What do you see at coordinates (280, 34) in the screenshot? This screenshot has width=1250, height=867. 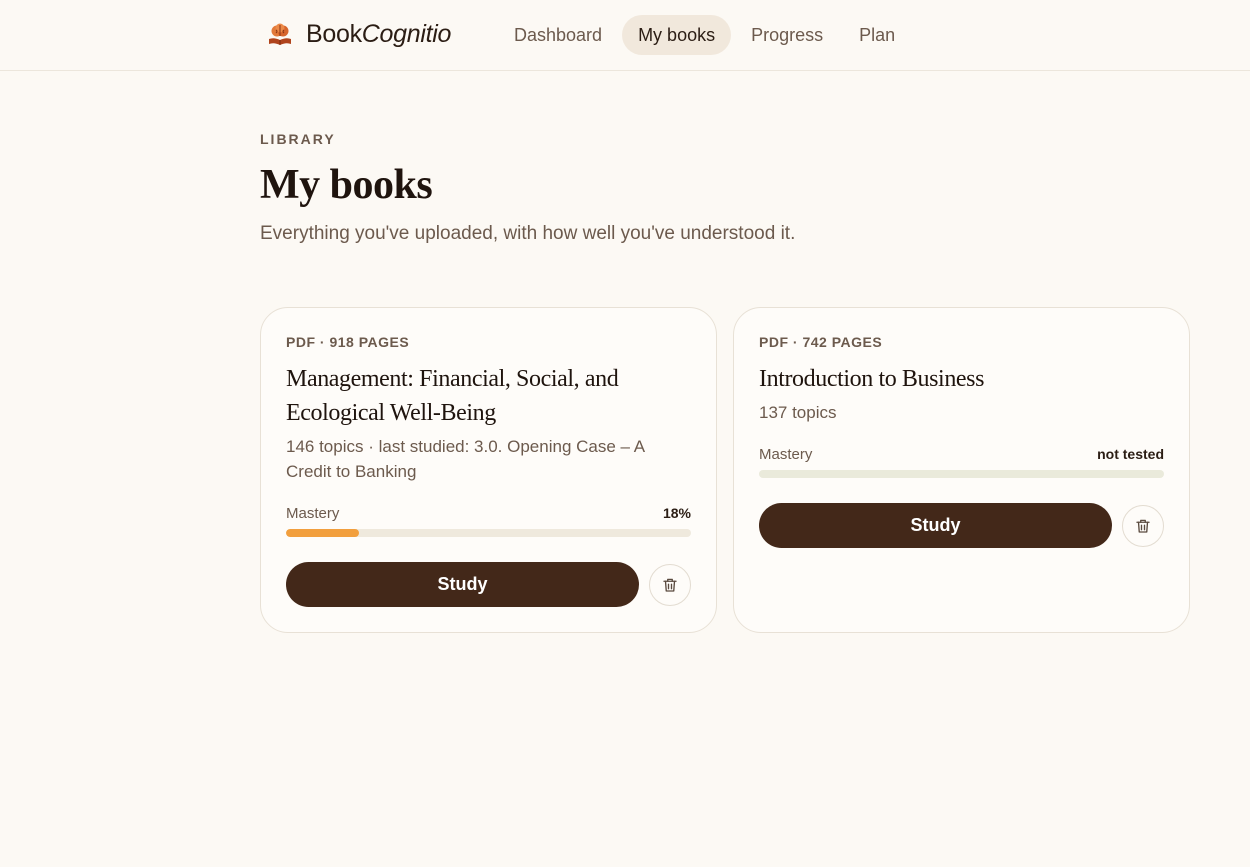 I see `brain-book-icon` at bounding box center [280, 34].